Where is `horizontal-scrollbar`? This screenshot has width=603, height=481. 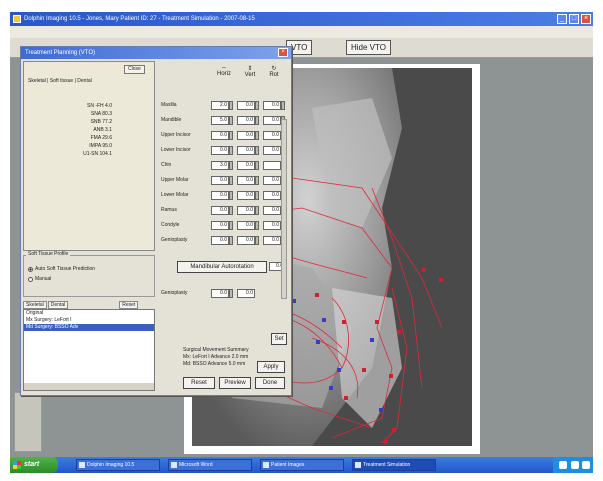 horizontal-scrollbar is located at coordinates (89, 386).